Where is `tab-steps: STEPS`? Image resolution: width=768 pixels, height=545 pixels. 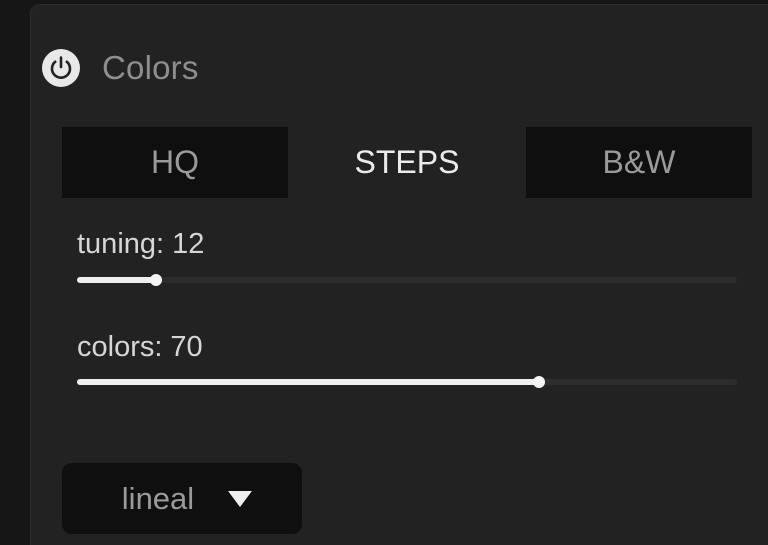 tab-steps: STEPS is located at coordinates (407, 162).